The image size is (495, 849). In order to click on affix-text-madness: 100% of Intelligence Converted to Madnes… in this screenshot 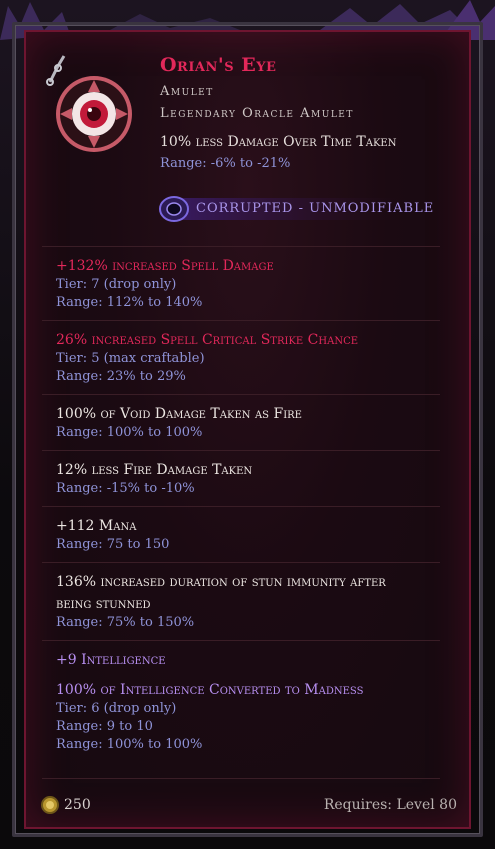, I will do `click(210, 690)`.